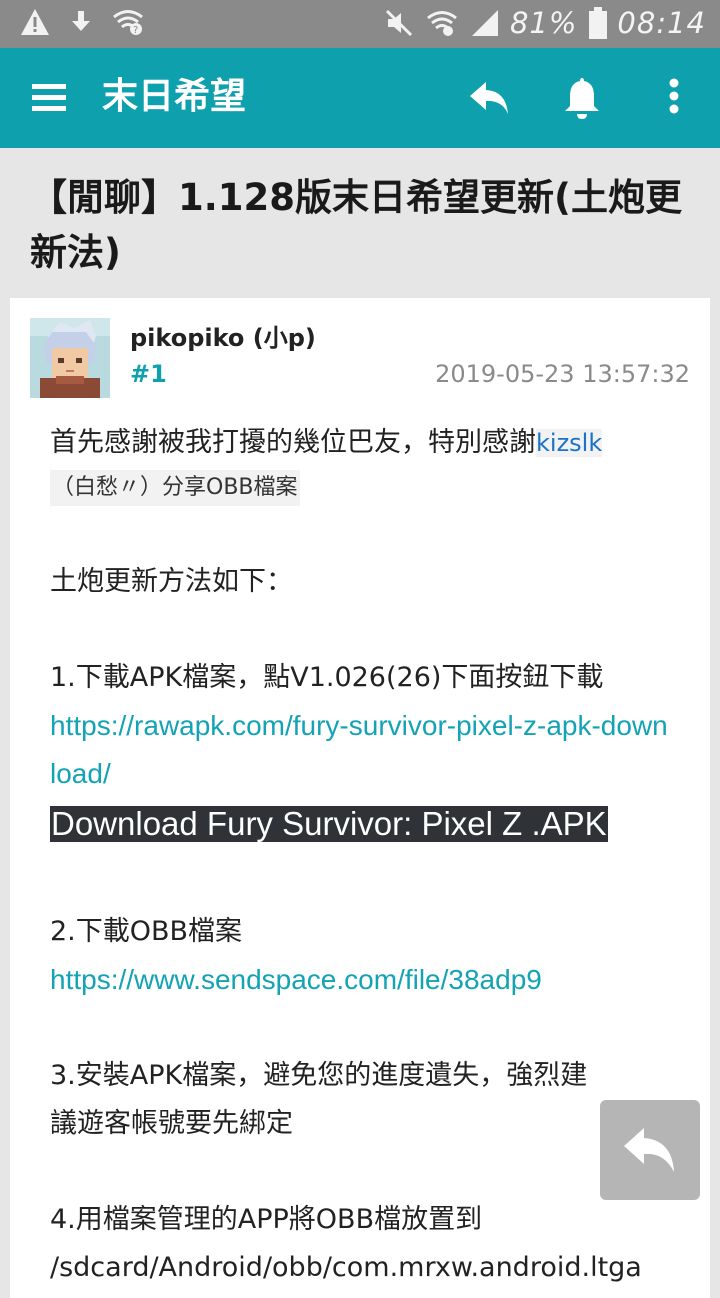 Image resolution: width=720 pixels, height=1298 pixels. I want to click on notification-button, so click(582, 98).